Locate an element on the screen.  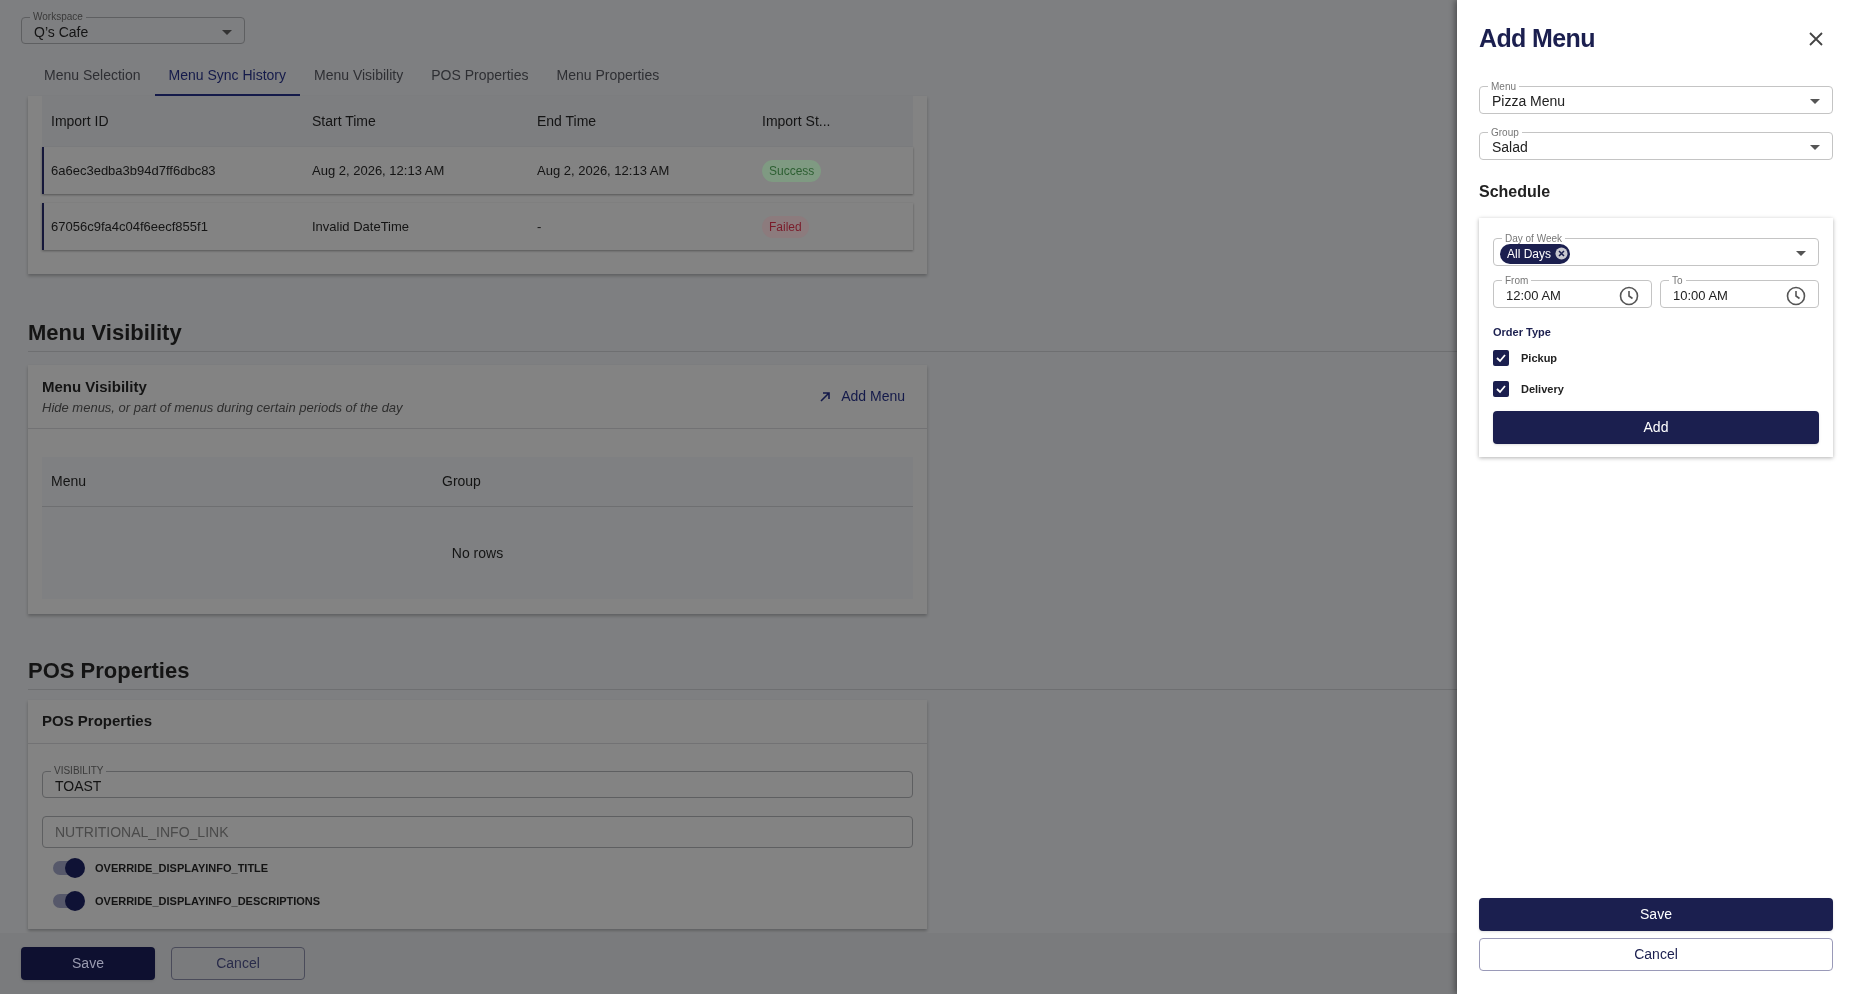
toggle-label: OVERRIDE_DISPLAYINFO_TITLE is located at coordinates (182, 868).